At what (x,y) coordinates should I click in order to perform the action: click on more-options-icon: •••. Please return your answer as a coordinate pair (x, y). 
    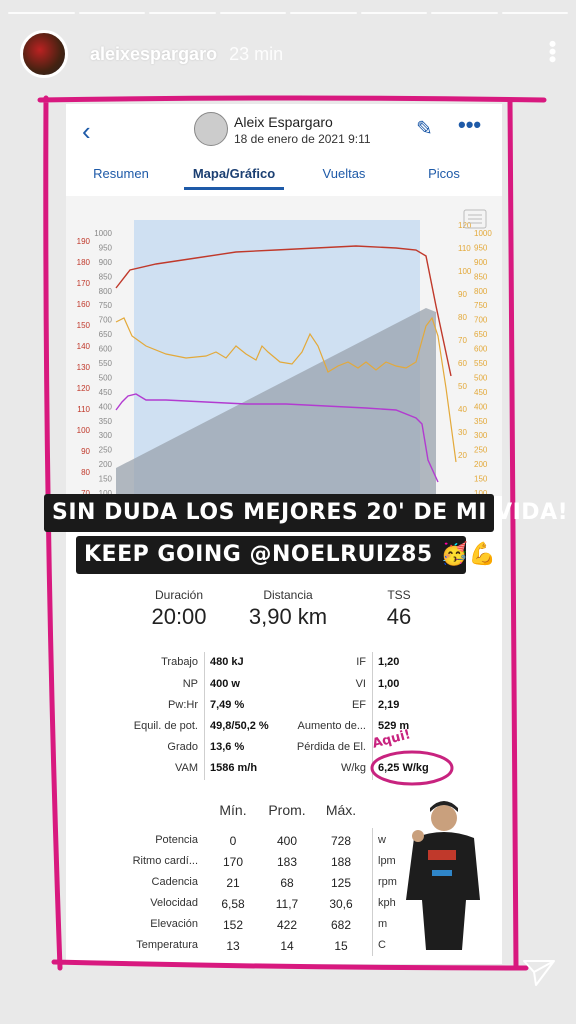
    Looking at the image, I should click on (552, 51).